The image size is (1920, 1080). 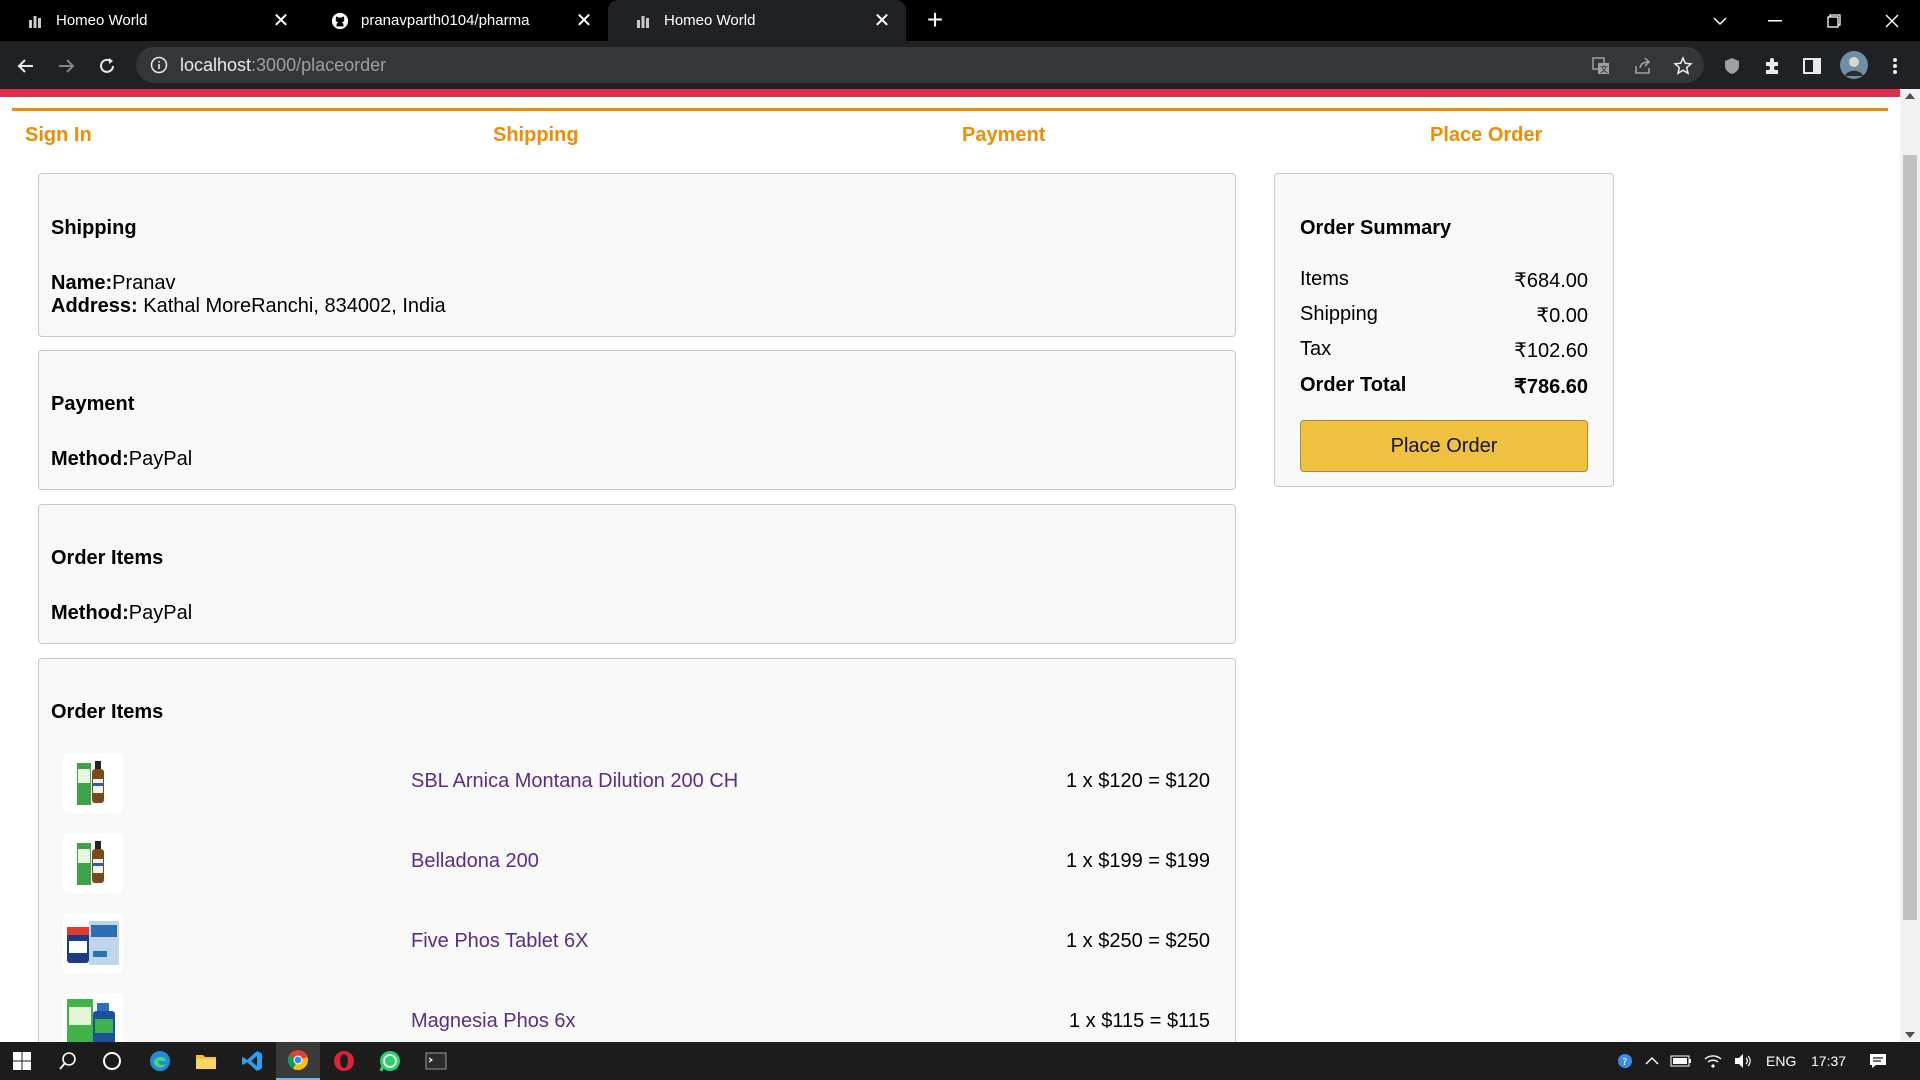 I want to click on tab-search-chevron-icon, so click(x=1719, y=20).